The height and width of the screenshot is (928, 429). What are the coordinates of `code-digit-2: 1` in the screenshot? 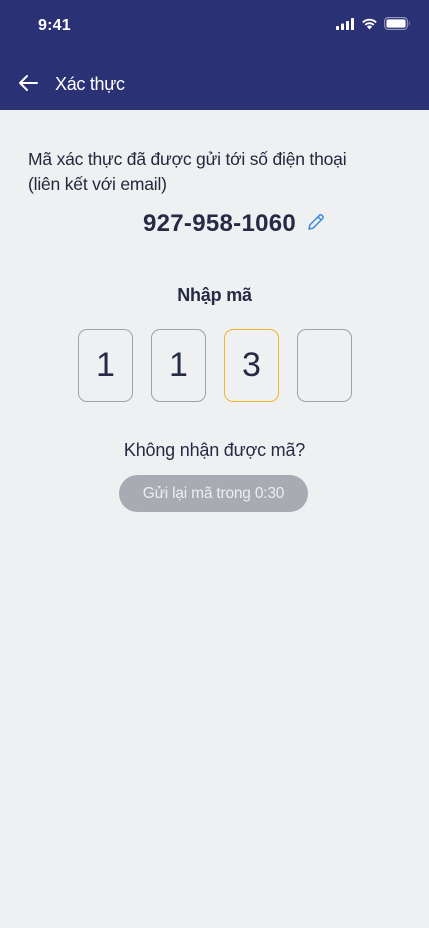 It's located at (178, 365).